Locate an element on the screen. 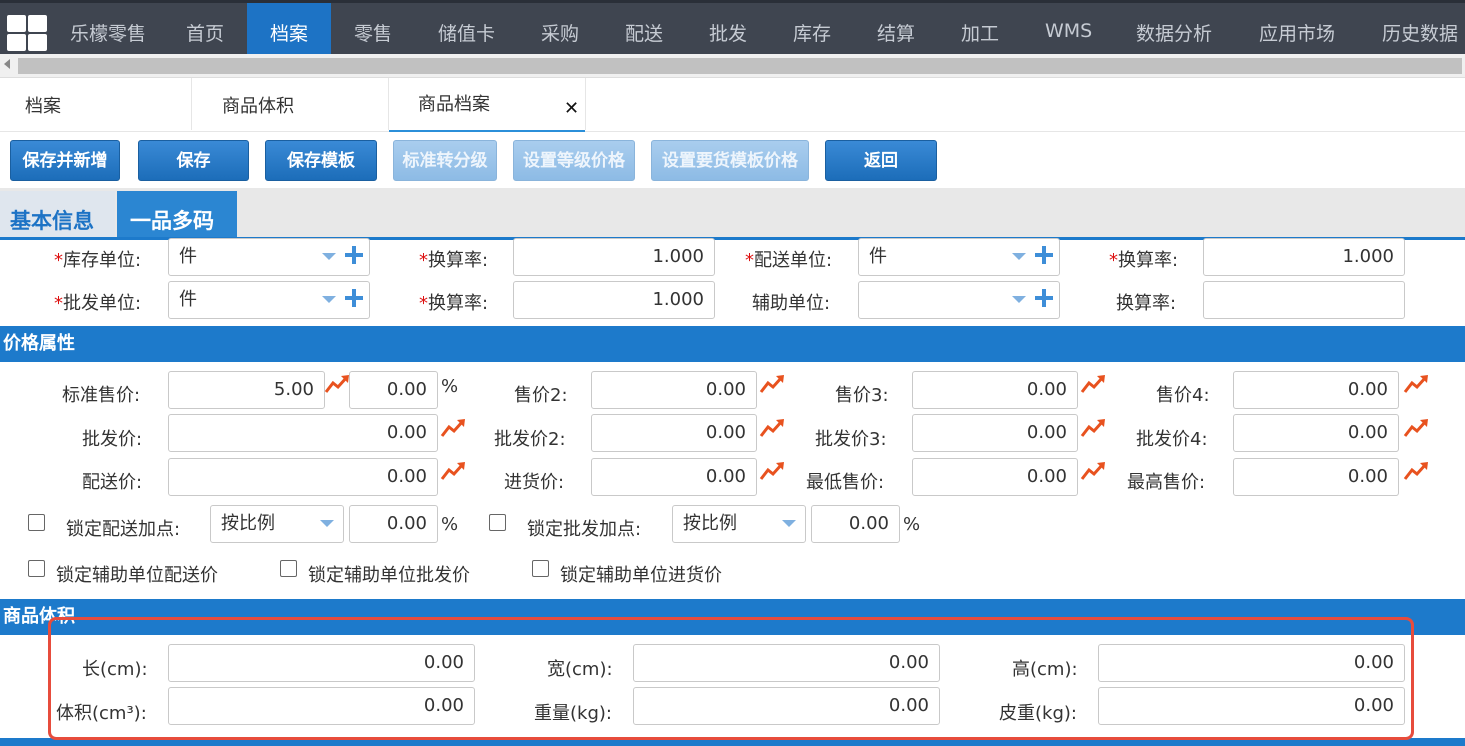 Image resolution: width=1465 pixels, height=746 pixels. standard-price-input: 5.00 is located at coordinates (246, 390).